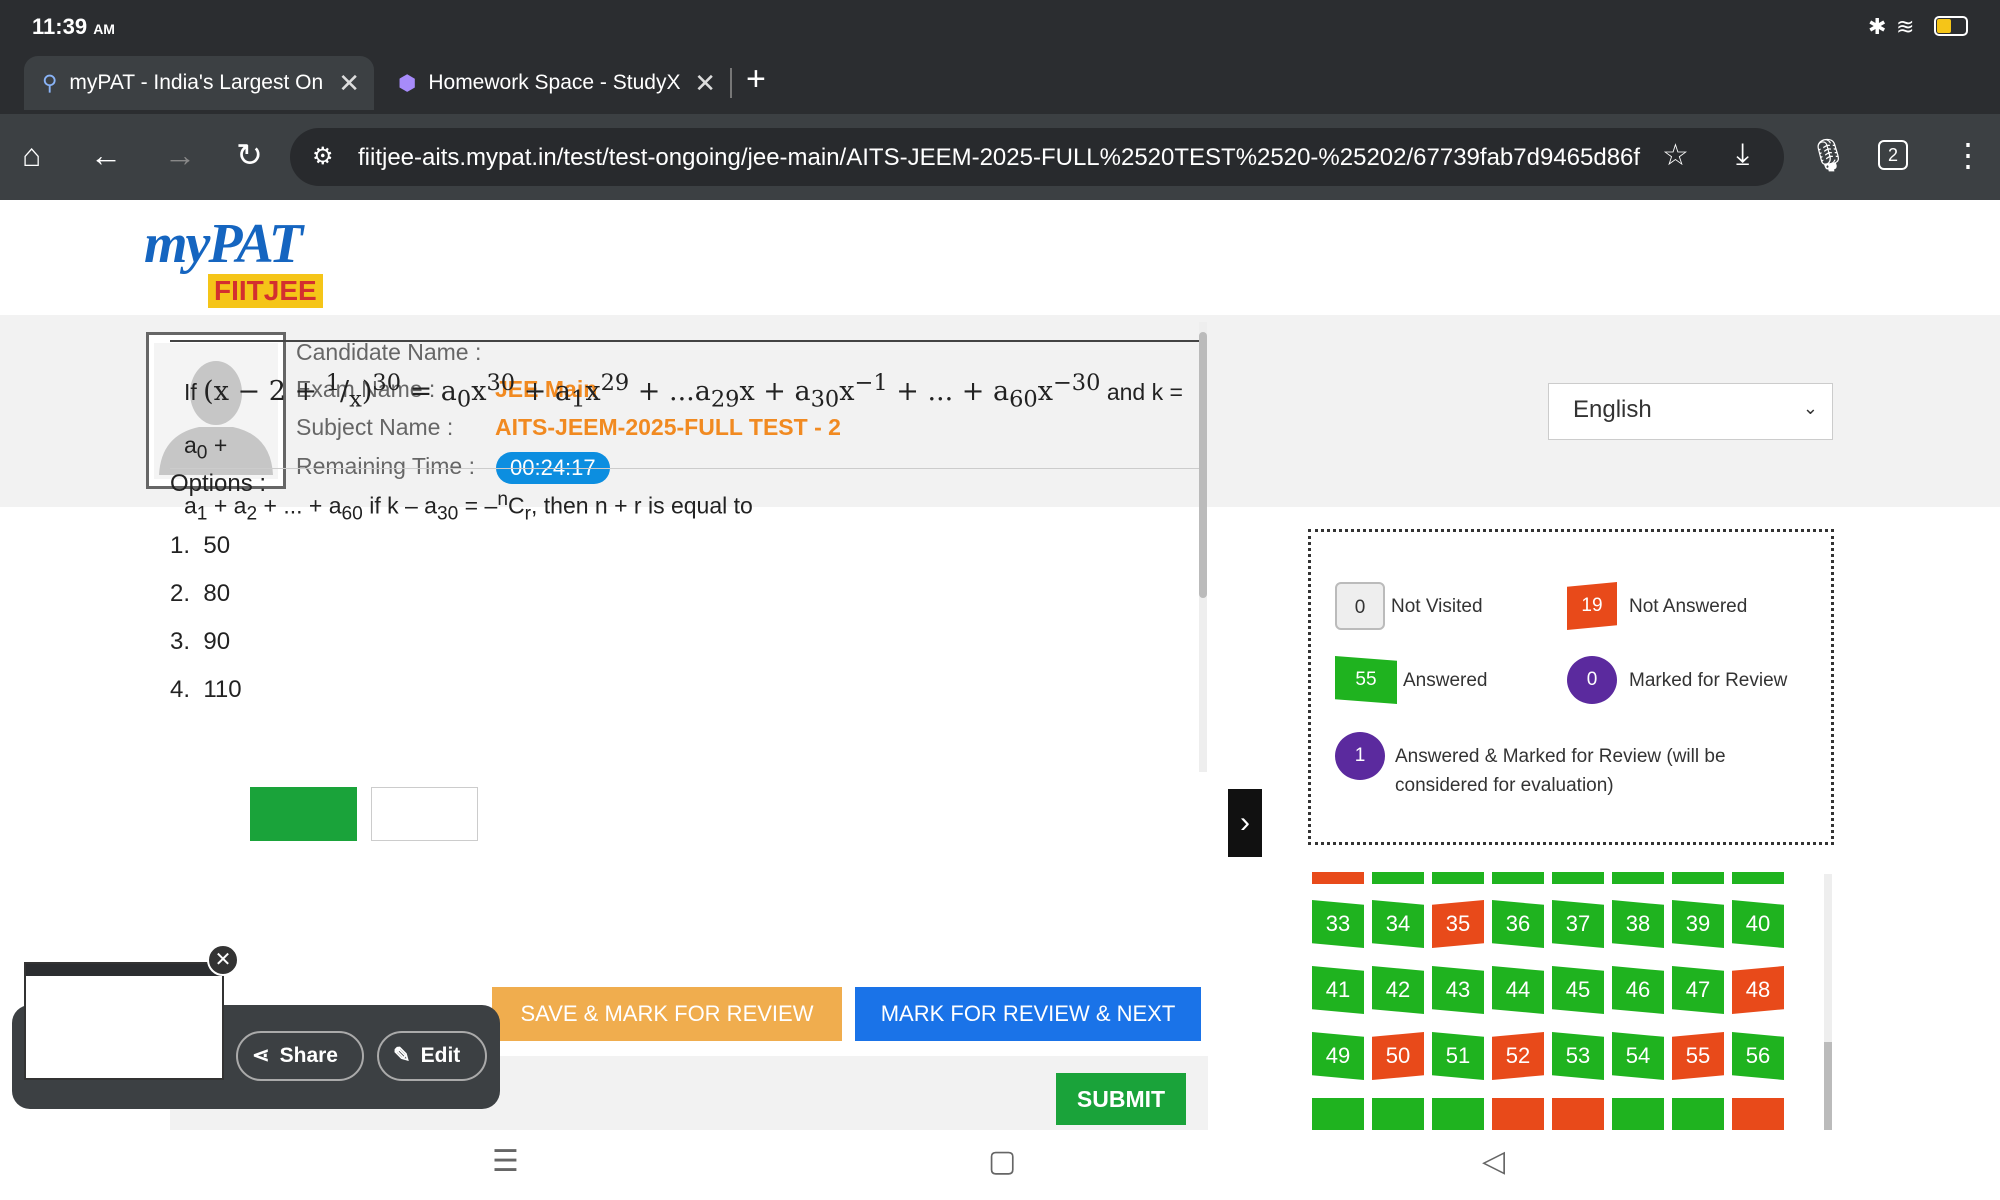  Describe the element at coordinates (1893, 155) in the screenshot. I see `tab-count: 2` at that location.